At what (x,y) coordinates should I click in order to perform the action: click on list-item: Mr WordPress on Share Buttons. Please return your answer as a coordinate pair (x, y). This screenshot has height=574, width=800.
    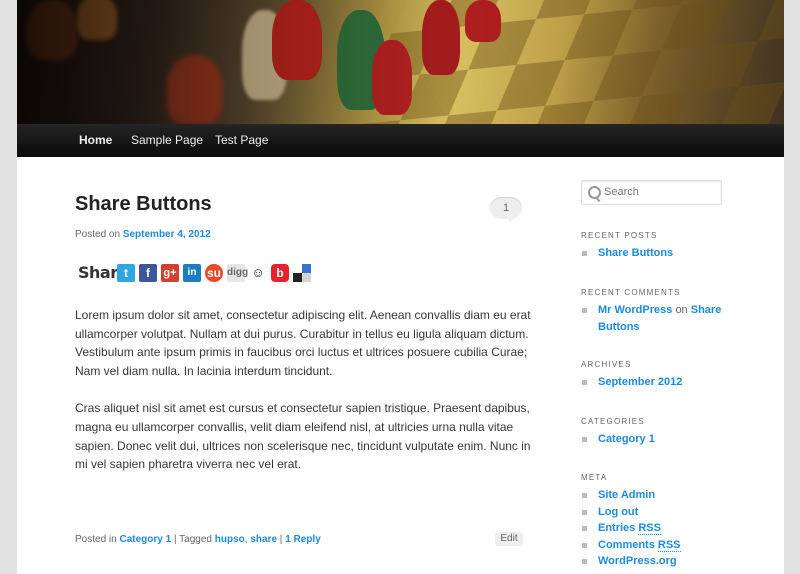
    Looking at the image, I should click on (656, 318).